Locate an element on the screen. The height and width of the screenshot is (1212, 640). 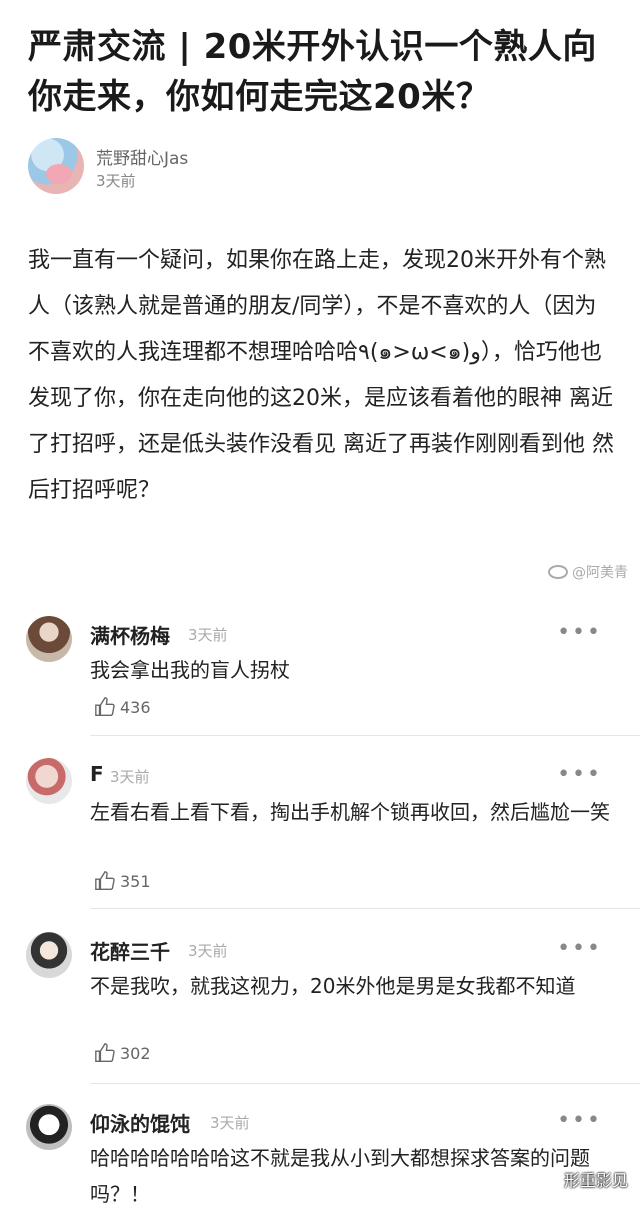
like-button: 436 is located at coordinates (122, 707).